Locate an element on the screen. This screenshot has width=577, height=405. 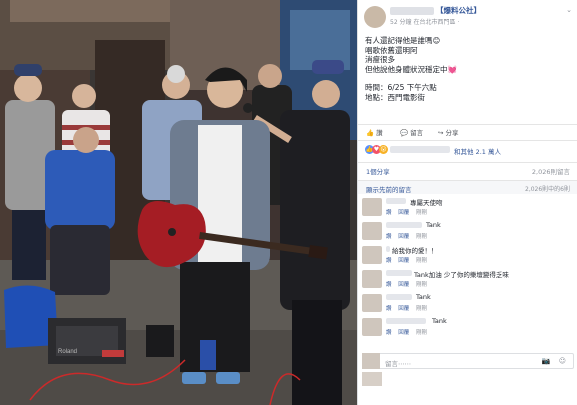
post-line: 消瘦很多 is located at coordinates (380, 59).